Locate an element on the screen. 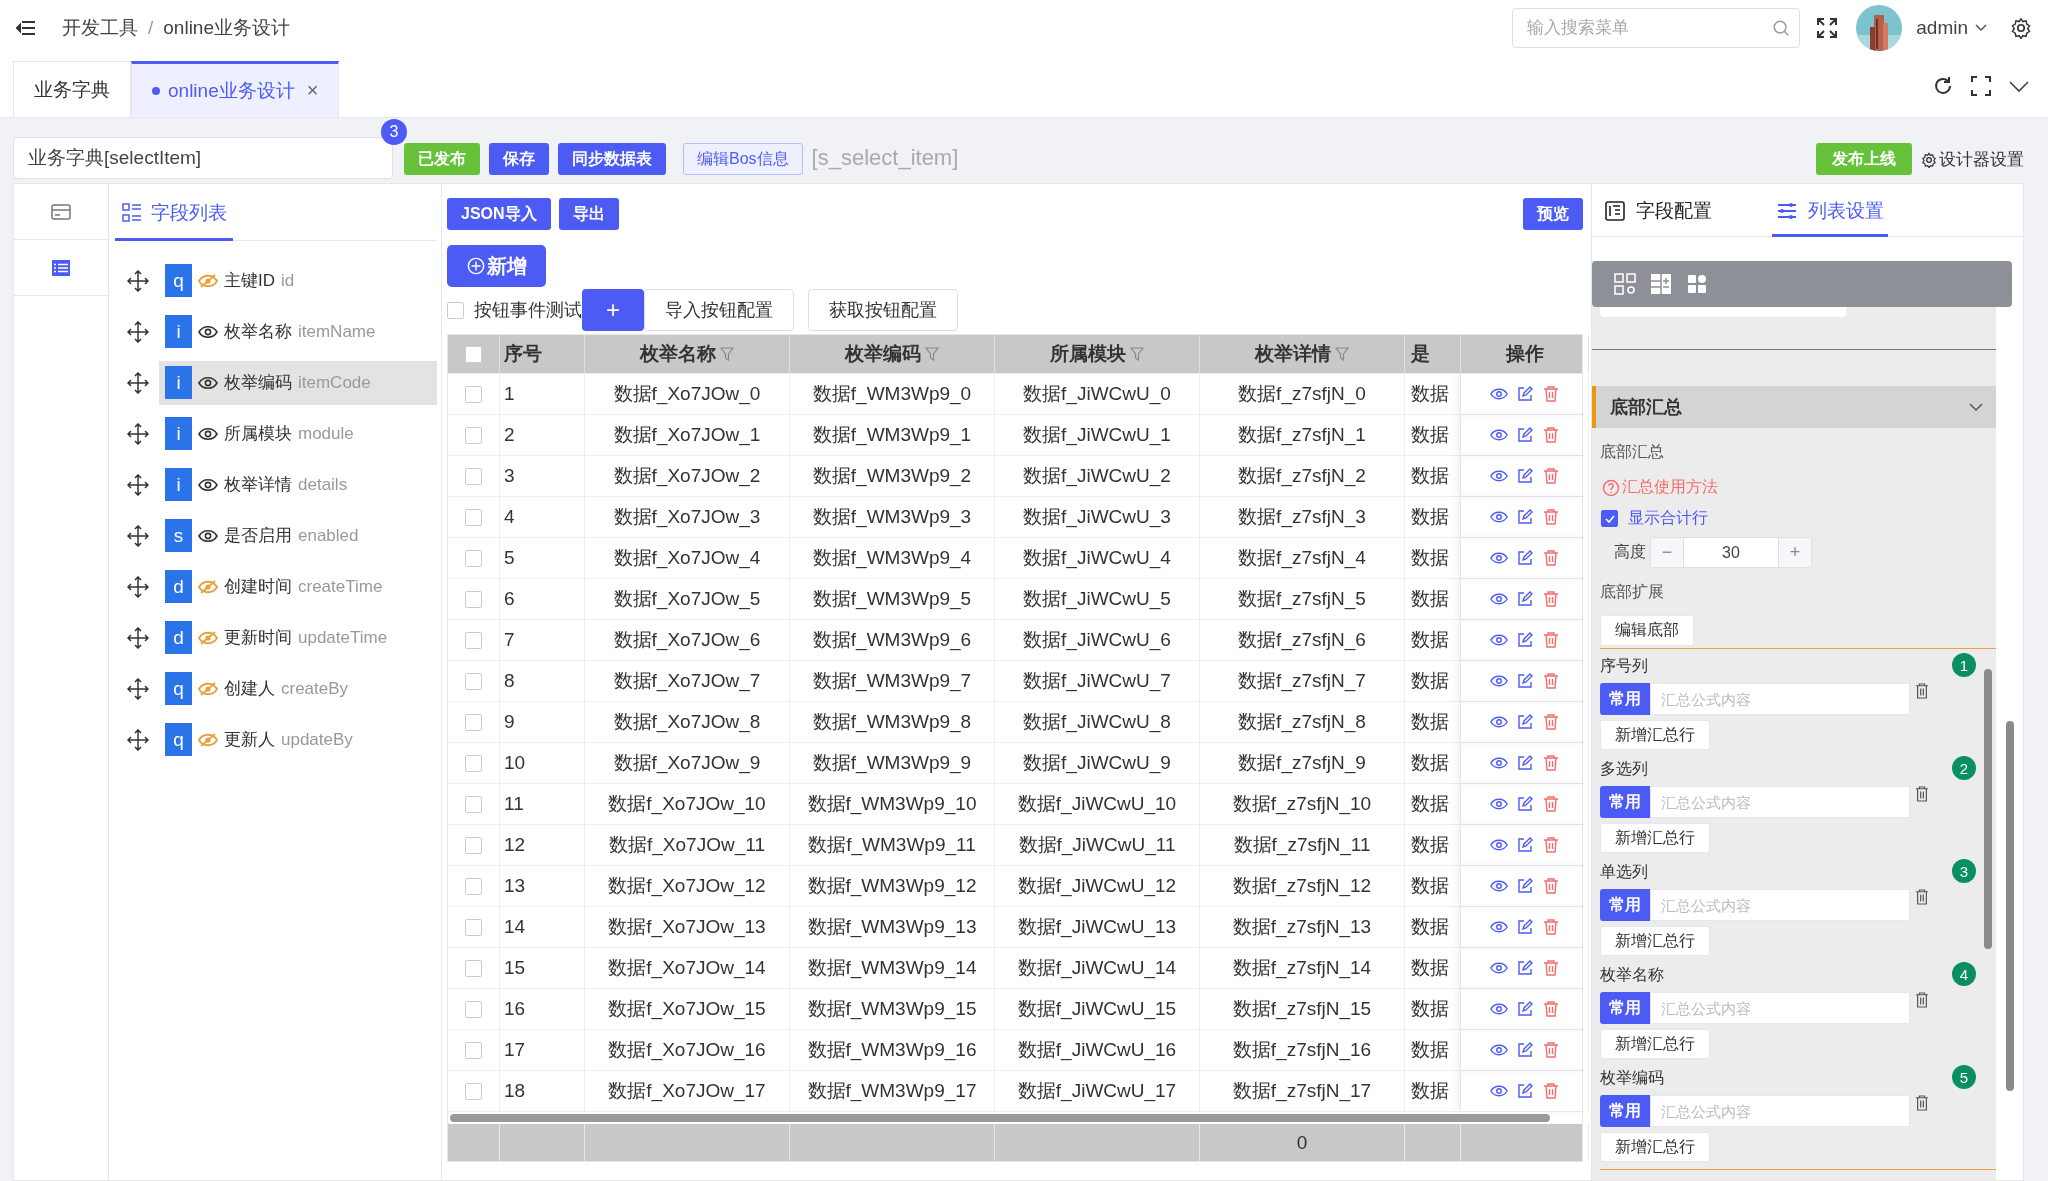 This screenshot has width=2048, height=1181. field-item: s 是否启用 enabled is located at coordinates (298, 535).